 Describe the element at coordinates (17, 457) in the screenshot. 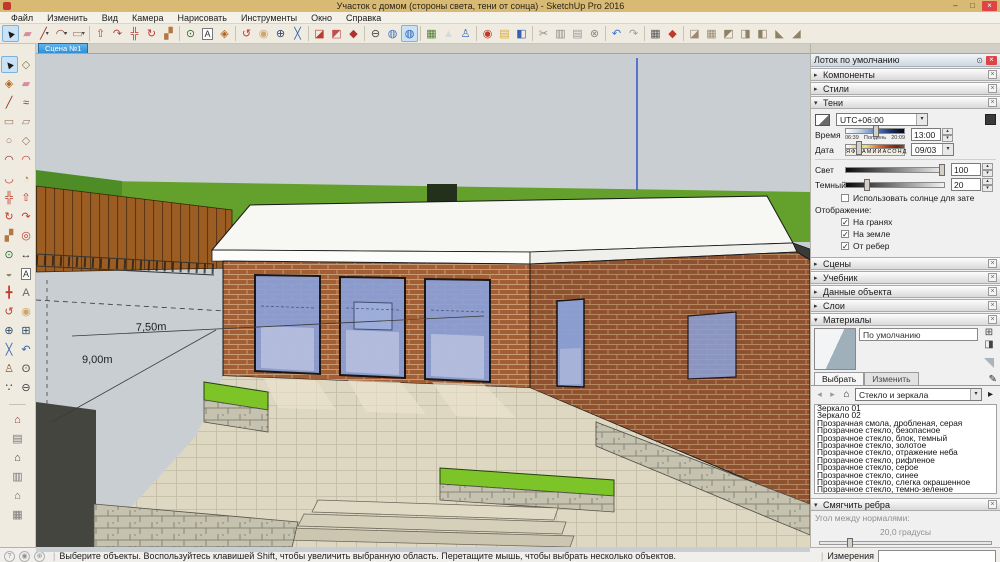

I see `union-tool-button: ⌂` at that location.